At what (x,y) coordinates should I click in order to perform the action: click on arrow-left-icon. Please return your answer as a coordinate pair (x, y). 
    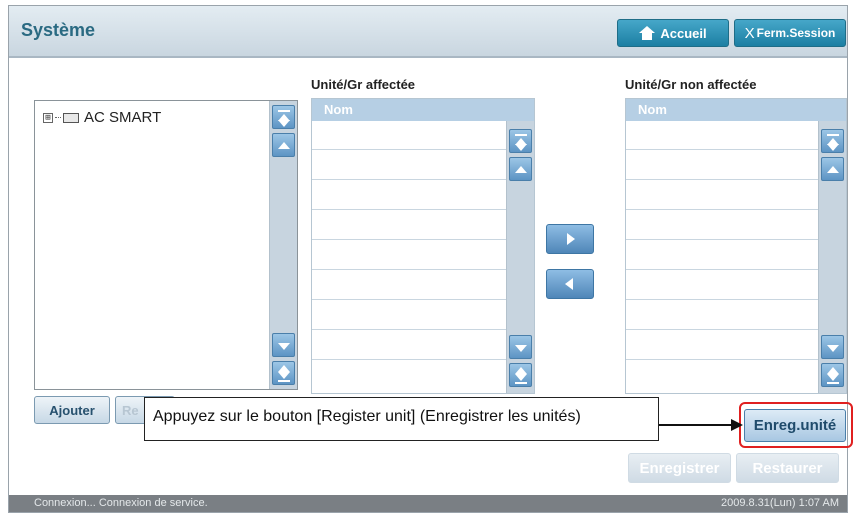
    Looking at the image, I should click on (569, 284).